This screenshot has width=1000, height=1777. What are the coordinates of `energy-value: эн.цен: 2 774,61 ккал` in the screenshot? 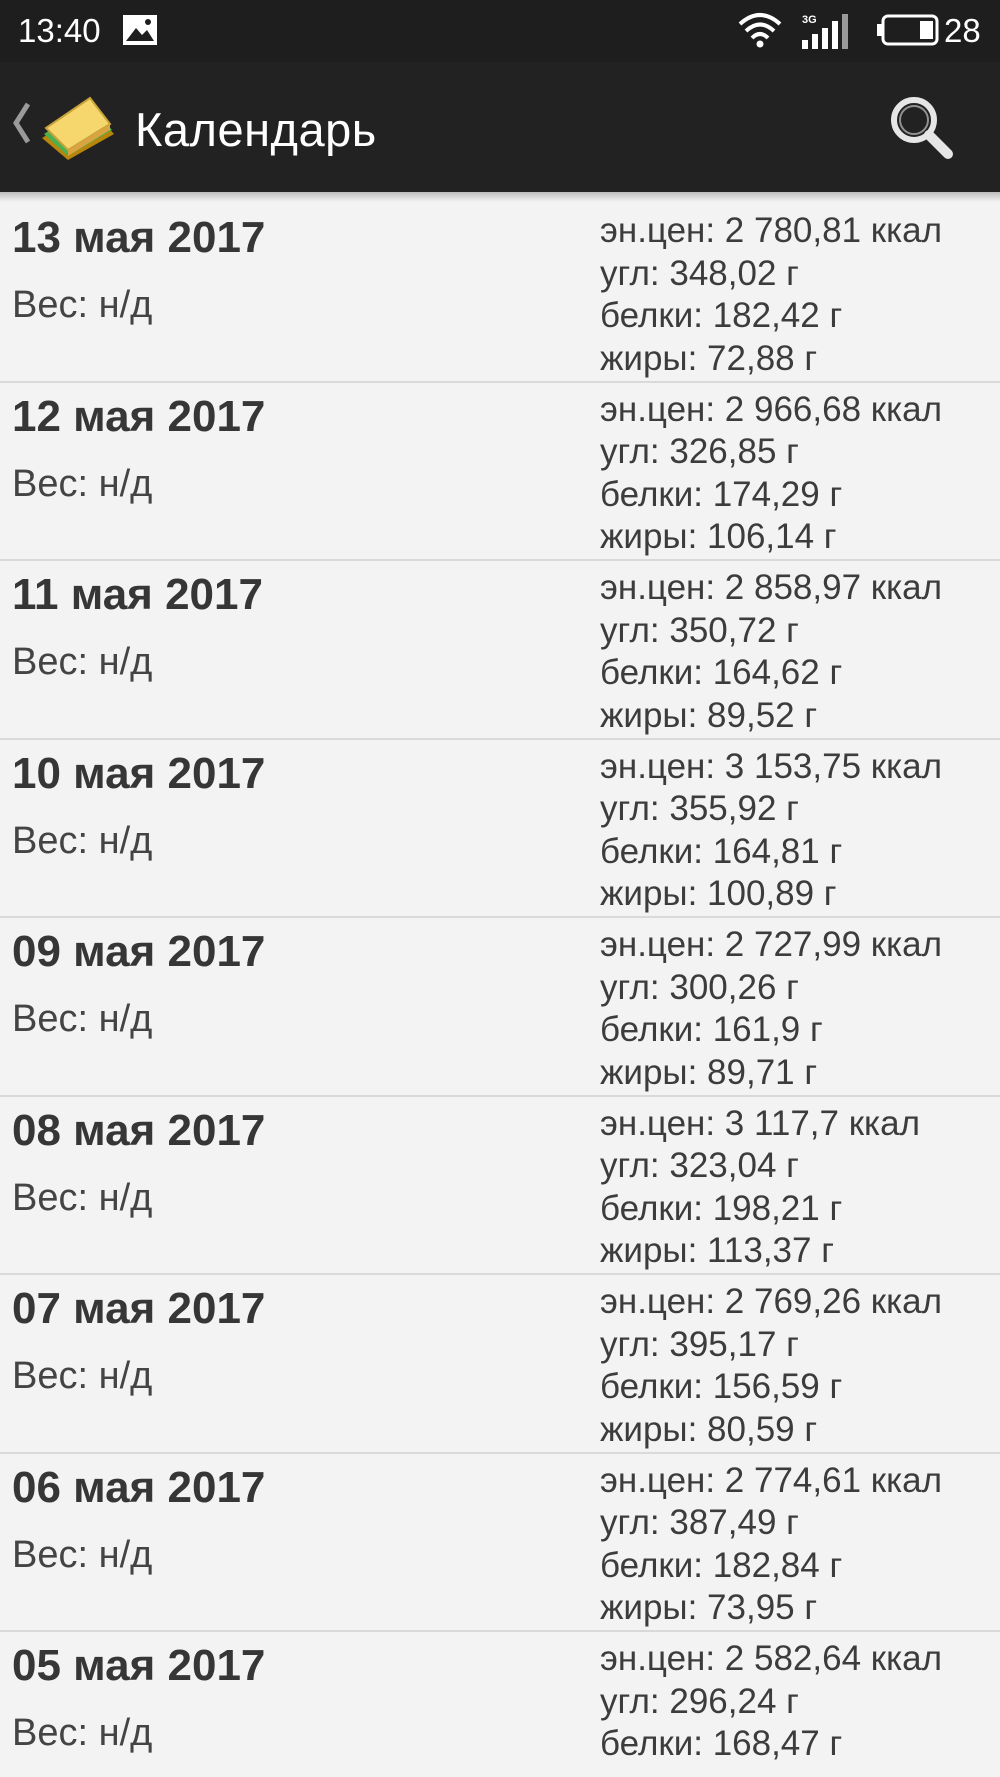 It's located at (771, 1480).